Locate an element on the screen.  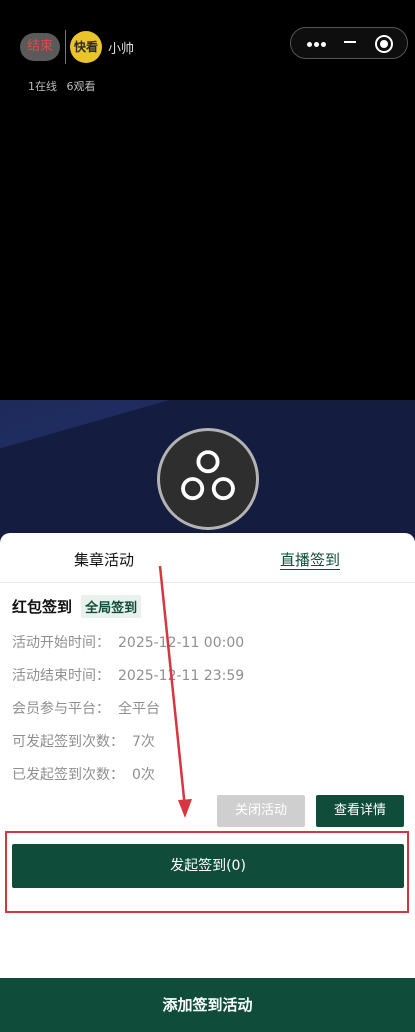
minimize-icon is located at coordinates (350, 42).